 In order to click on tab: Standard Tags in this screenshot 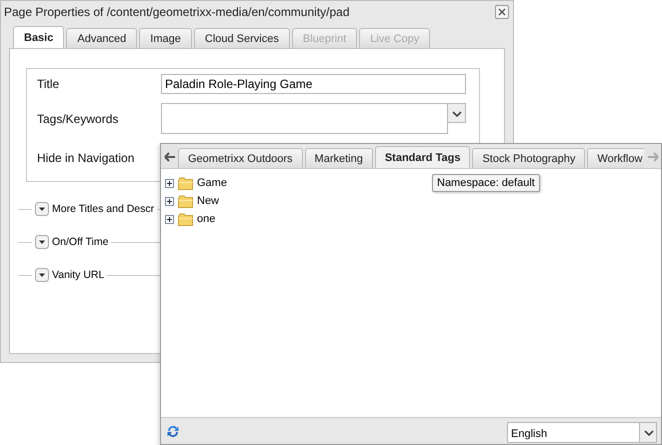, I will do `click(422, 157)`.